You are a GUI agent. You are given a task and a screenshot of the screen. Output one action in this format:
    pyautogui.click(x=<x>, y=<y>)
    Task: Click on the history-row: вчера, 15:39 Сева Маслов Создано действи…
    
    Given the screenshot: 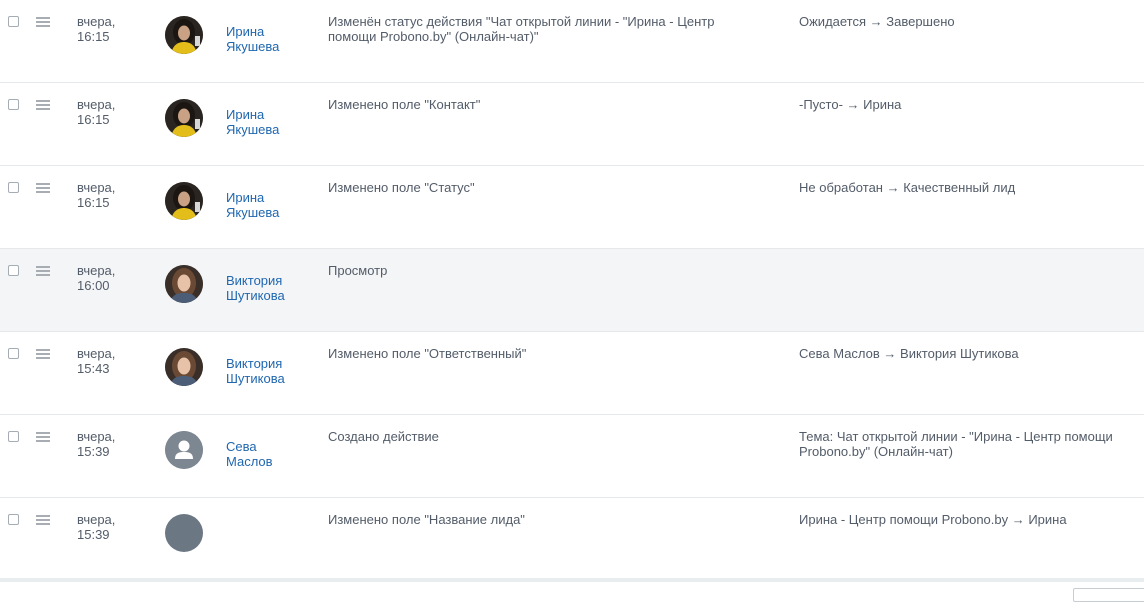 What is the action you would take?
    pyautogui.click(x=572, y=456)
    